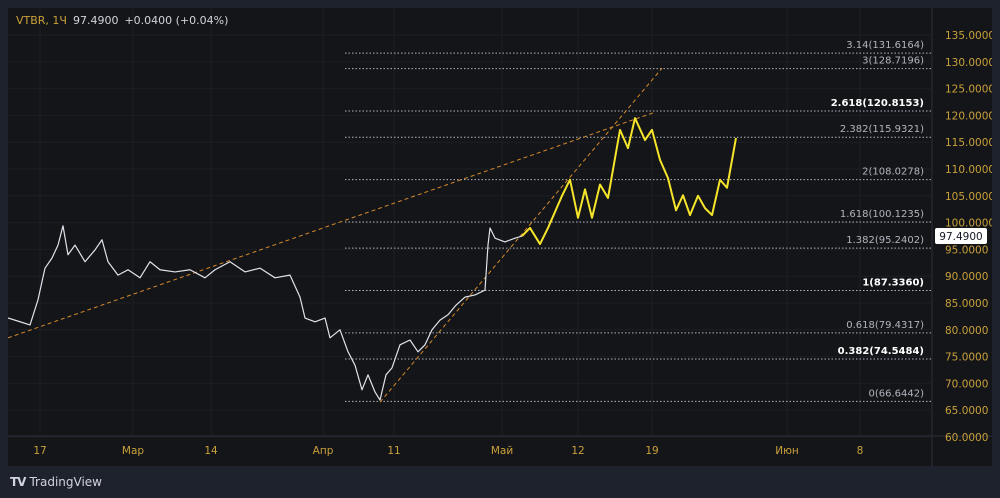  Describe the element at coordinates (966, 358) in the screenshot. I see `y-tick-label: 75.0000` at that location.